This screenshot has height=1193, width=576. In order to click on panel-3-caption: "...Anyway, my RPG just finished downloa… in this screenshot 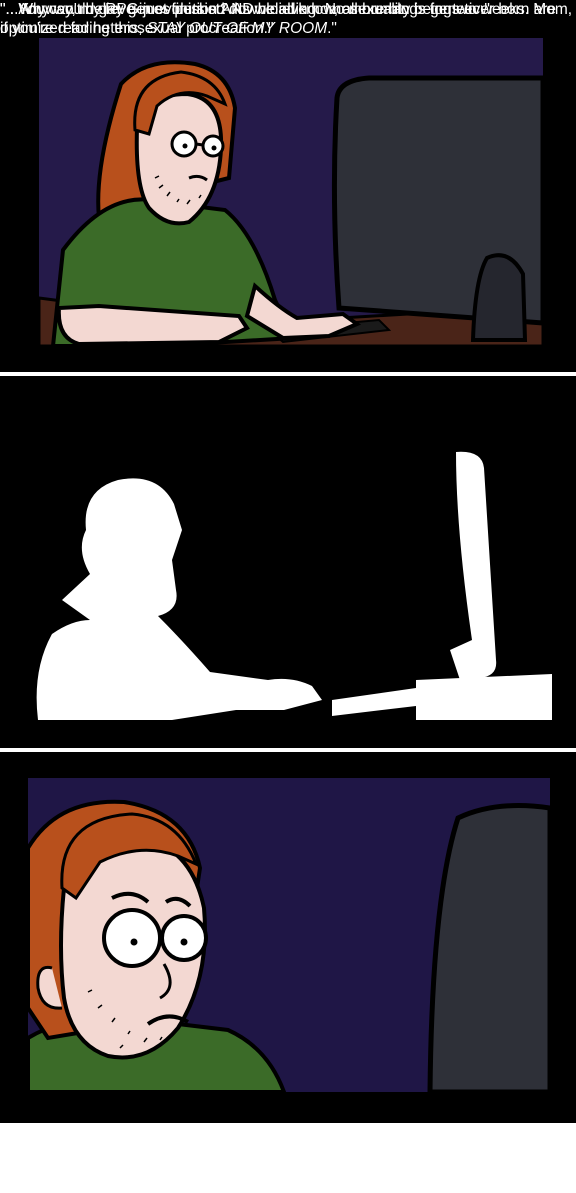, I will do `click(288, 19)`.